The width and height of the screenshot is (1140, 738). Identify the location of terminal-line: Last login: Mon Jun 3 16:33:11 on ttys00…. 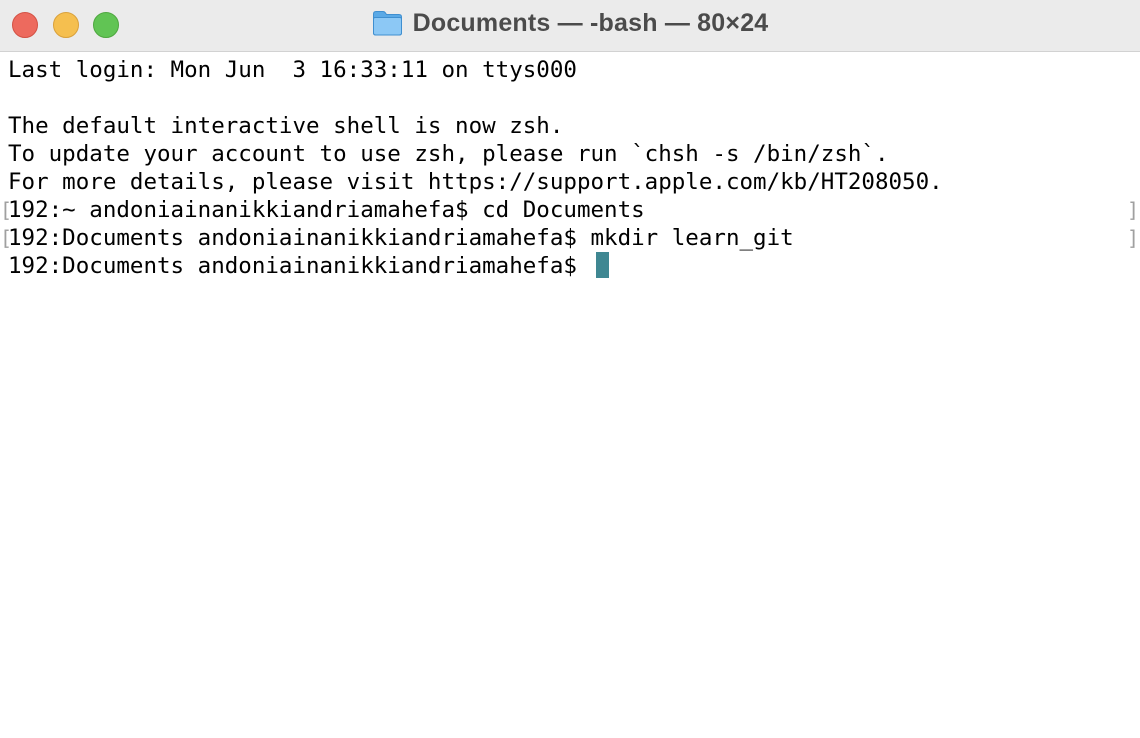
(292, 70).